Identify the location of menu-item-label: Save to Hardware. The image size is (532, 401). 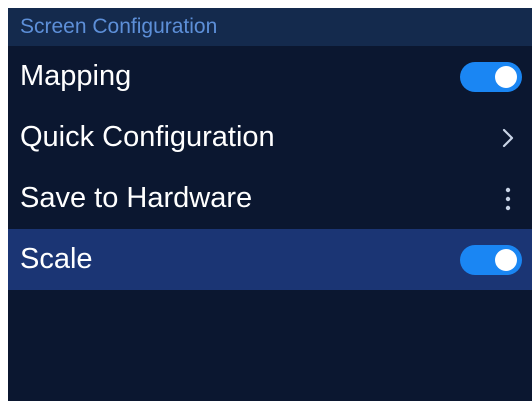
(136, 198).